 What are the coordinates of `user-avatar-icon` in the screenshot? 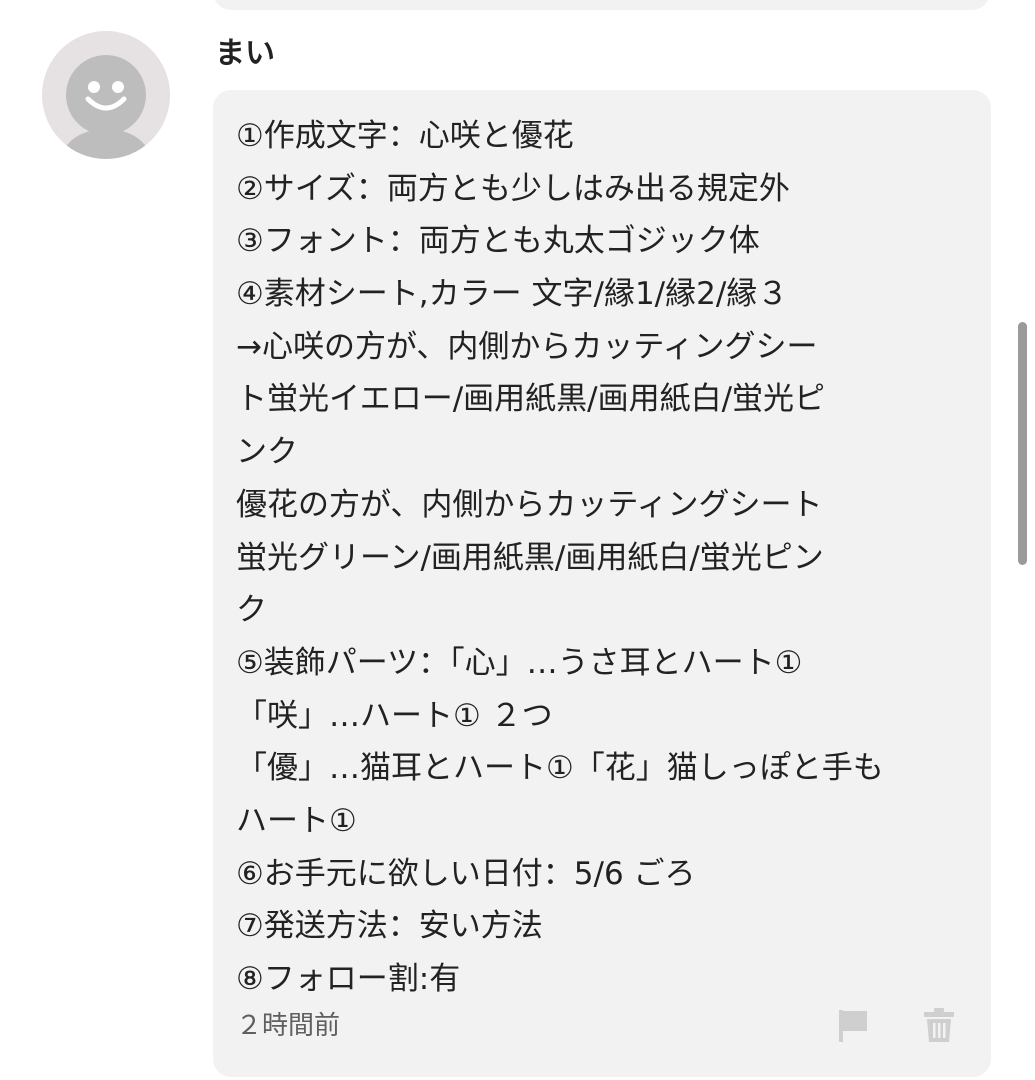 It's located at (106, 95).